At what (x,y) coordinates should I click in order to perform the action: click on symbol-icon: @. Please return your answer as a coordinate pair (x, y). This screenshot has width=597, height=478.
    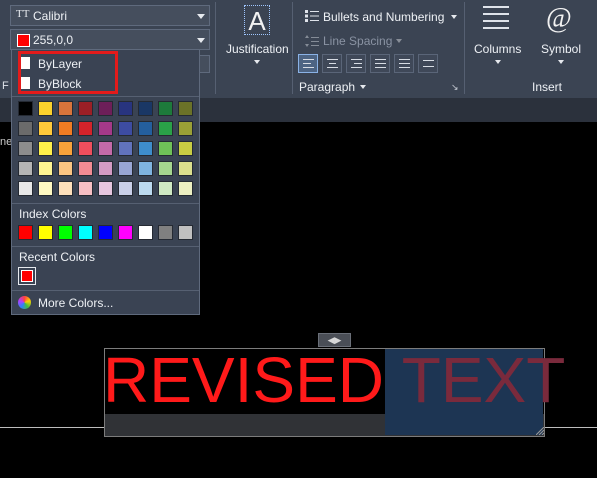
    Looking at the image, I should click on (559, 19).